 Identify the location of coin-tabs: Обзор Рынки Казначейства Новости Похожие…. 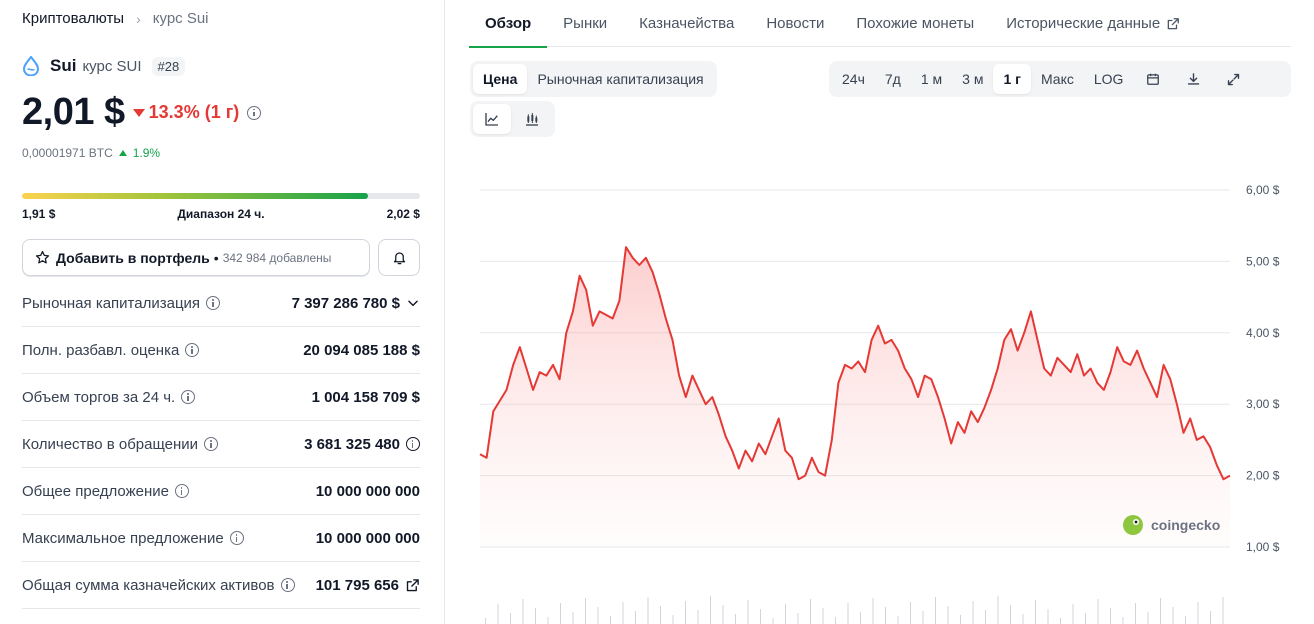
(880, 24).